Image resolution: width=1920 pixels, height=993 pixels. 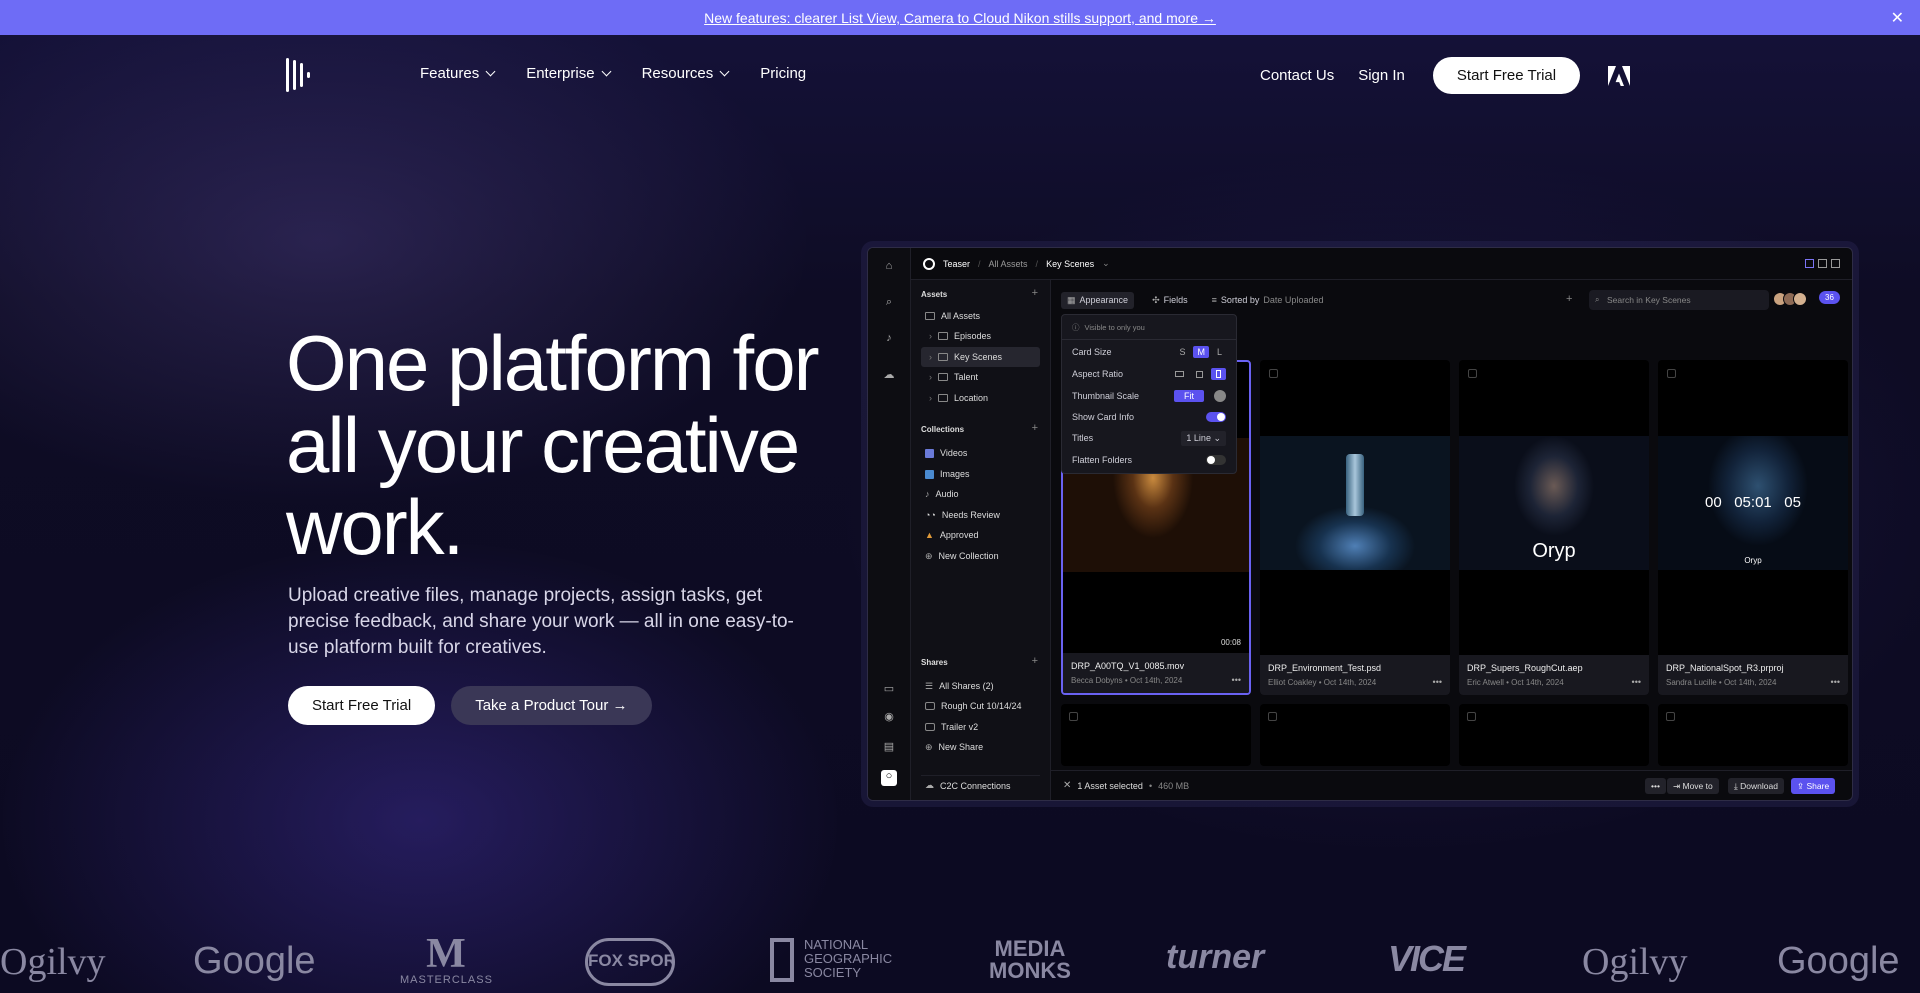 What do you see at coordinates (980, 515) in the screenshot?
I see `sidebar-item-needs-review: ◔◔ Needs Review` at bounding box center [980, 515].